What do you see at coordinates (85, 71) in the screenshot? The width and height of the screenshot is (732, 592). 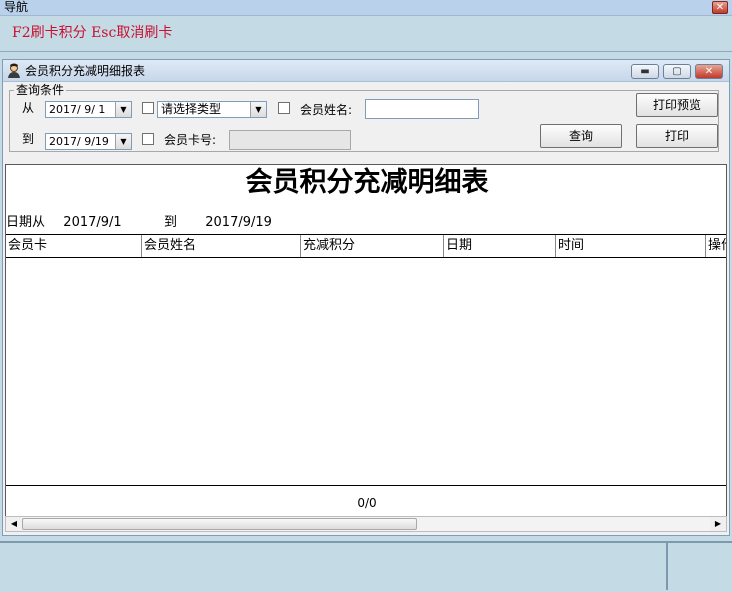 I see `window-title: 会员积分充减明细报表` at bounding box center [85, 71].